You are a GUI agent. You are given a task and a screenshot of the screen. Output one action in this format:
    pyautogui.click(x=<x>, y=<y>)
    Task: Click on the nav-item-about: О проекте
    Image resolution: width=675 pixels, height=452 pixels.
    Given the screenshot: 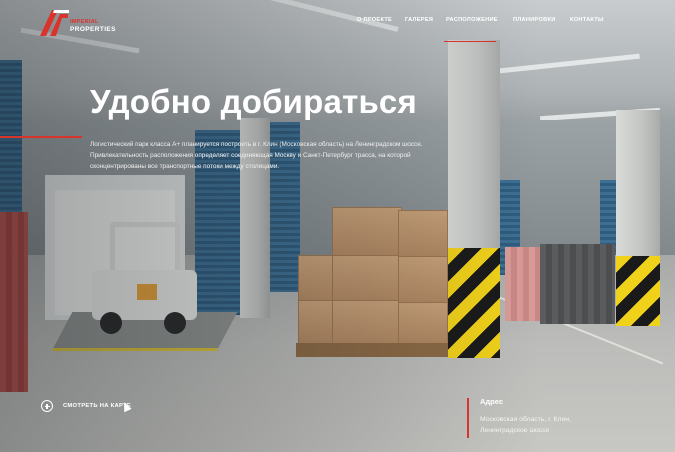 What is the action you would take?
    pyautogui.click(x=374, y=20)
    